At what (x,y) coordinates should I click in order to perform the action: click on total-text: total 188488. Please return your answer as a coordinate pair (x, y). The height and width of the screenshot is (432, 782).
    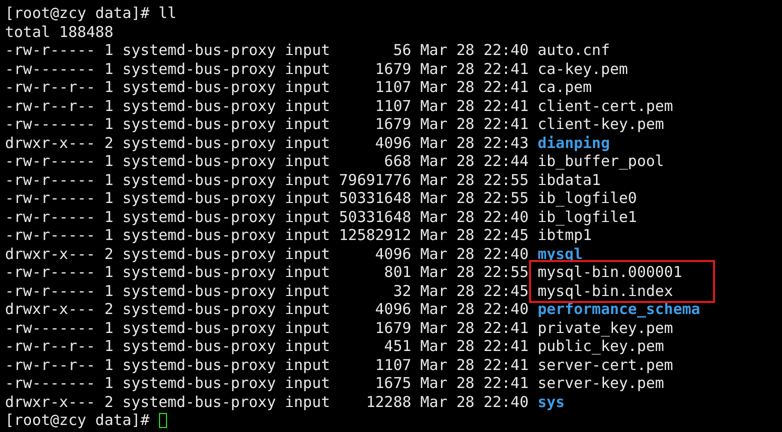
    Looking at the image, I should click on (59, 31).